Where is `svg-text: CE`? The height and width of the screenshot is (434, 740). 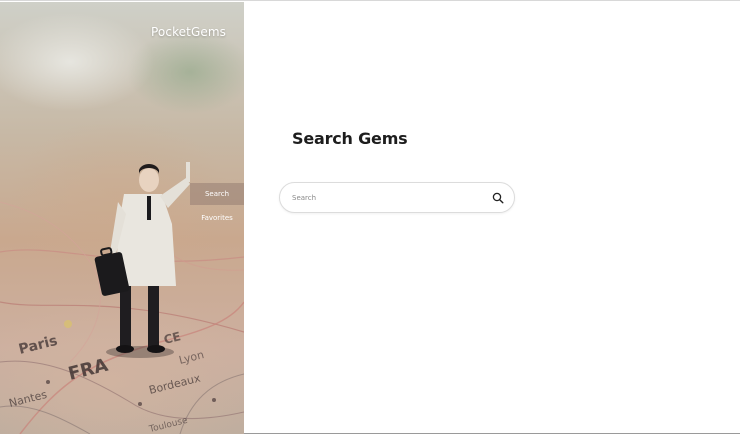 svg-text: CE is located at coordinates (172, 338).